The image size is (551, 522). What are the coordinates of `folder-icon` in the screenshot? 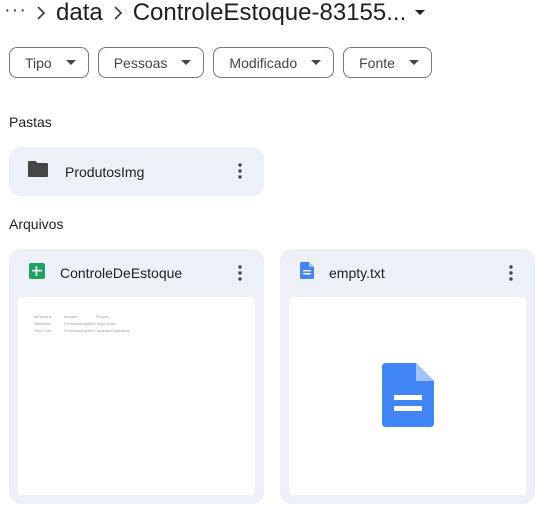 It's located at (38, 171).